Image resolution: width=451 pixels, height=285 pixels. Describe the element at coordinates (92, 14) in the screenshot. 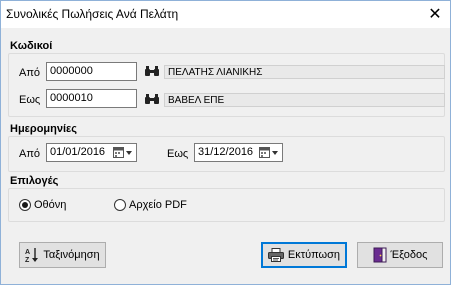

I see `window-title: Συνολικές Πωλήσεις Ανά Πελάτη` at that location.